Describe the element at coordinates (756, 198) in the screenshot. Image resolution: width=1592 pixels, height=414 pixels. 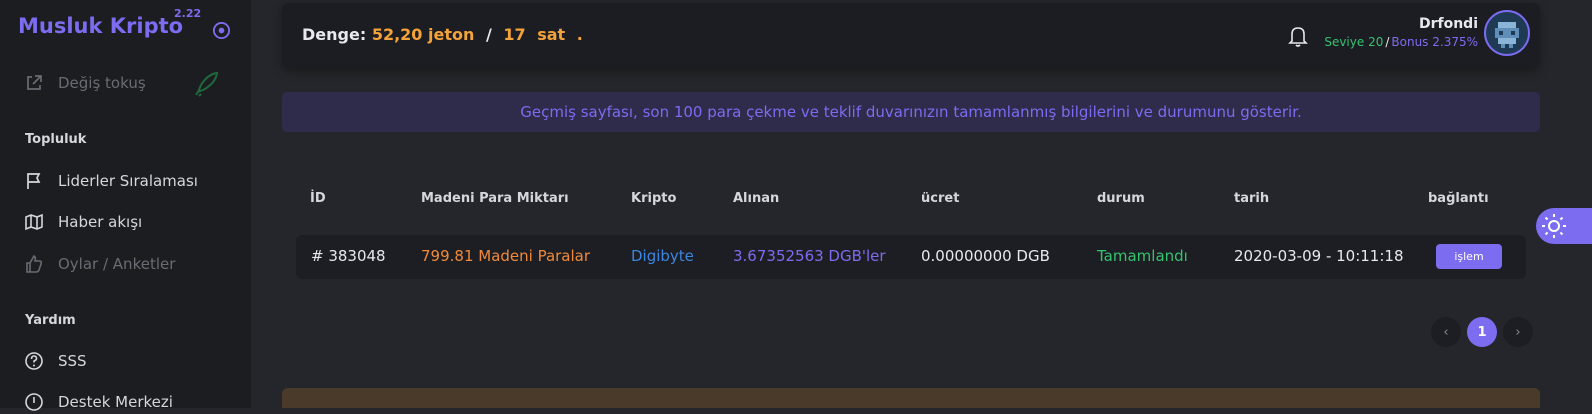
I see `column-header-received: Alınan` at that location.